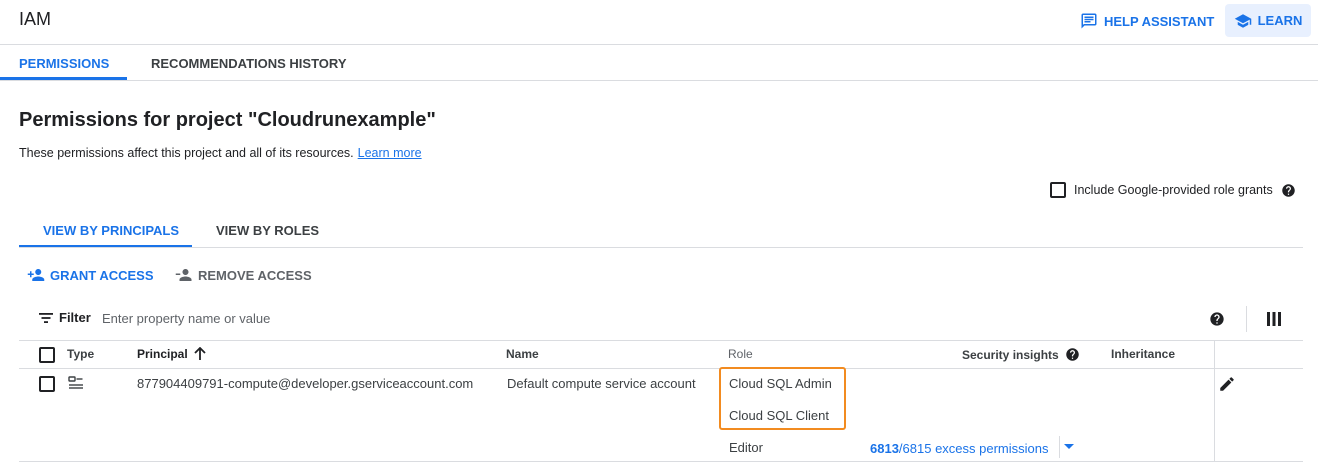 The width and height of the screenshot is (1318, 462). What do you see at coordinates (36, 275) in the screenshot?
I see `person-add-icon` at bounding box center [36, 275].